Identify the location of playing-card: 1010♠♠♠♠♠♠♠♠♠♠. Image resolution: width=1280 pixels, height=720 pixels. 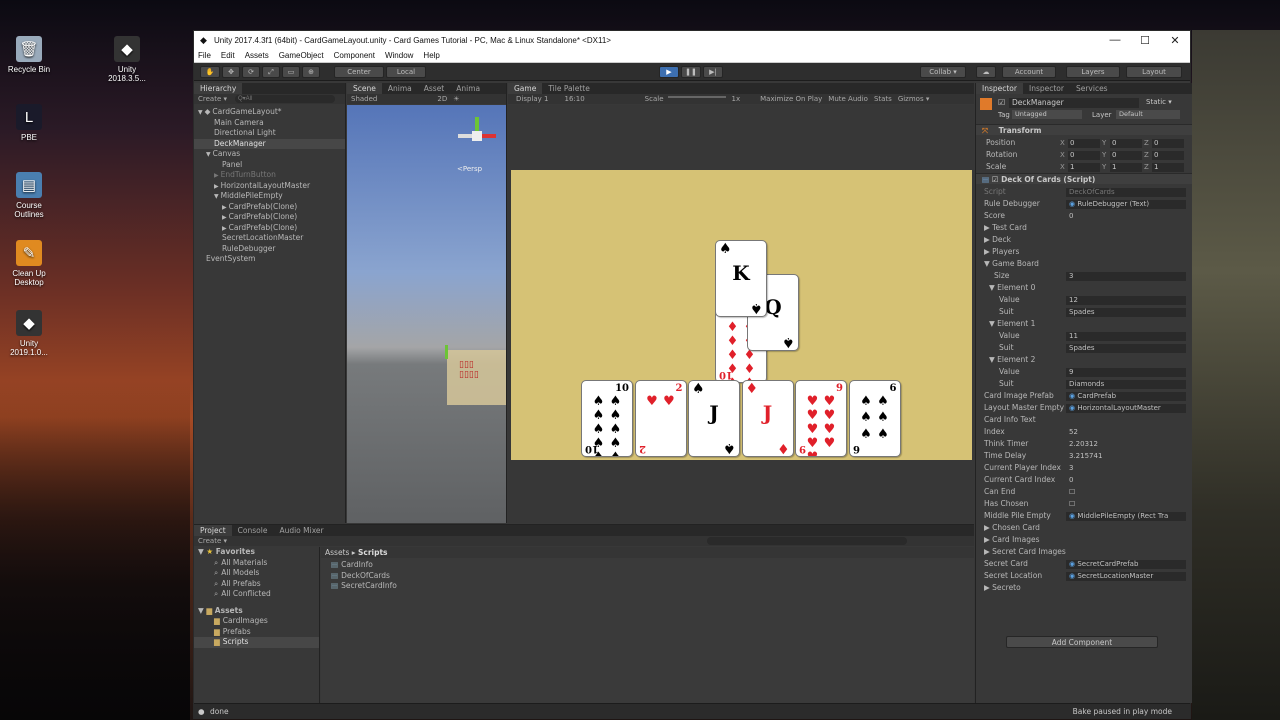
(607, 418).